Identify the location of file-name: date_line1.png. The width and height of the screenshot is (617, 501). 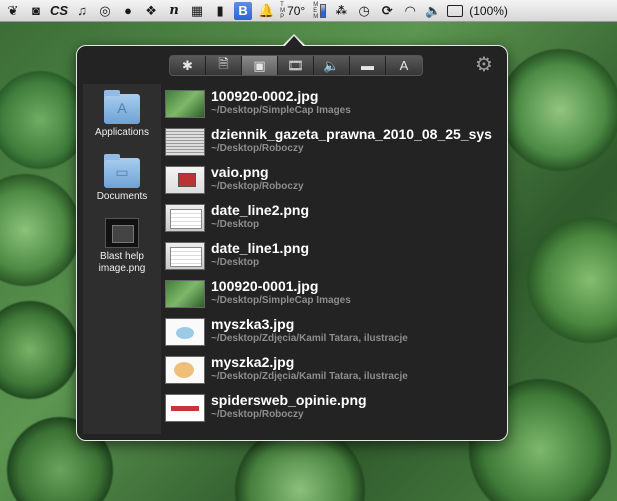
(260, 248).